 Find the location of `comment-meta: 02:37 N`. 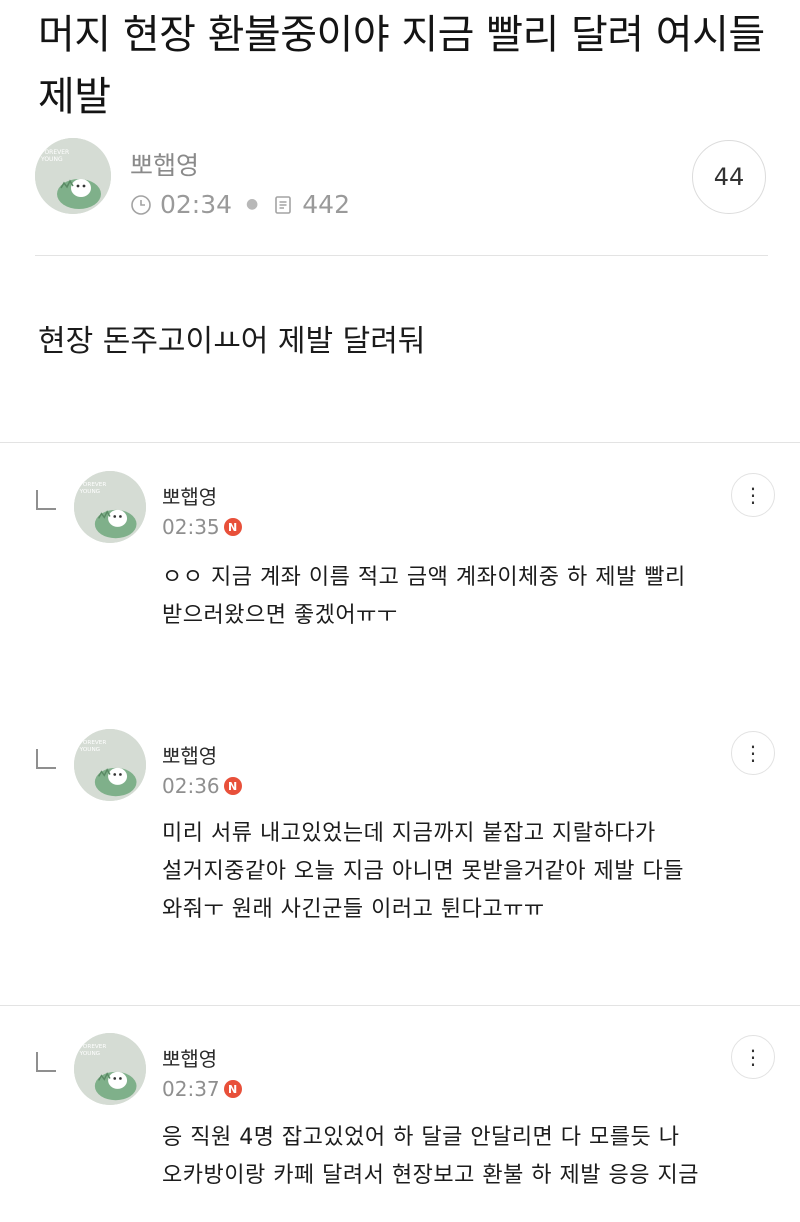

comment-meta: 02:37 N is located at coordinates (202, 1089).